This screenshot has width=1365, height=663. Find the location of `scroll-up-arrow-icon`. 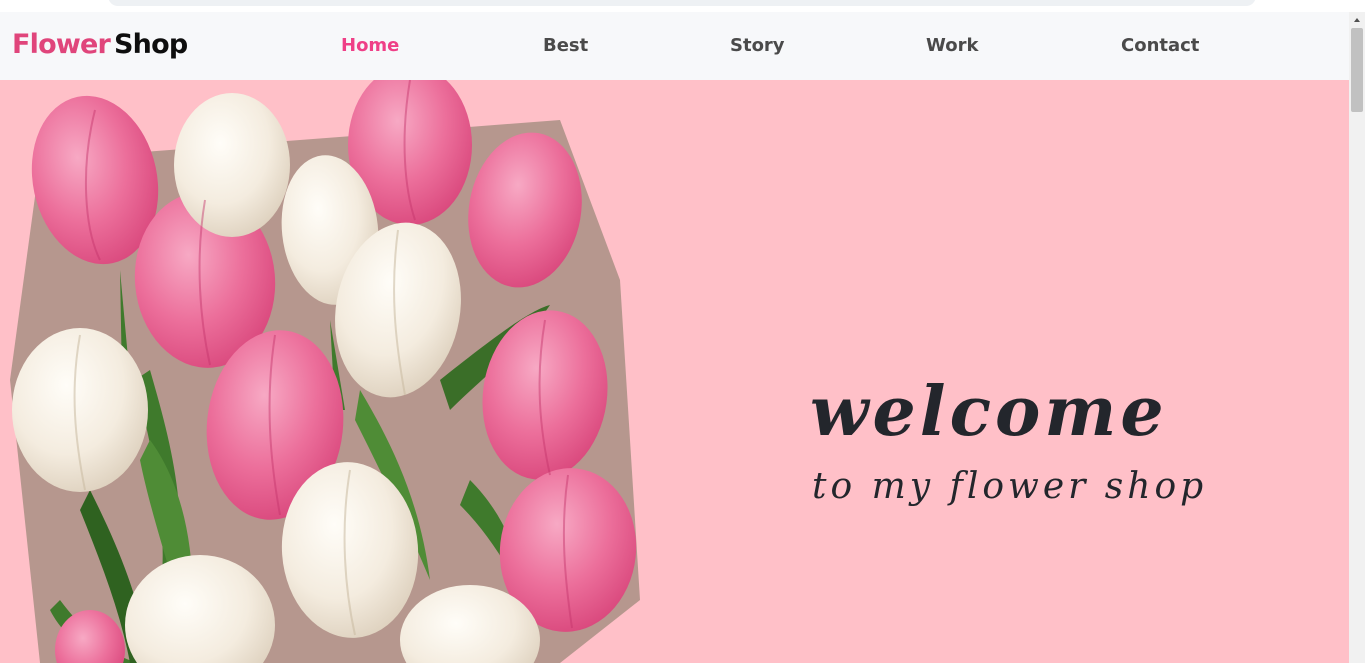

scroll-up-arrow-icon is located at coordinates (1357, 20).